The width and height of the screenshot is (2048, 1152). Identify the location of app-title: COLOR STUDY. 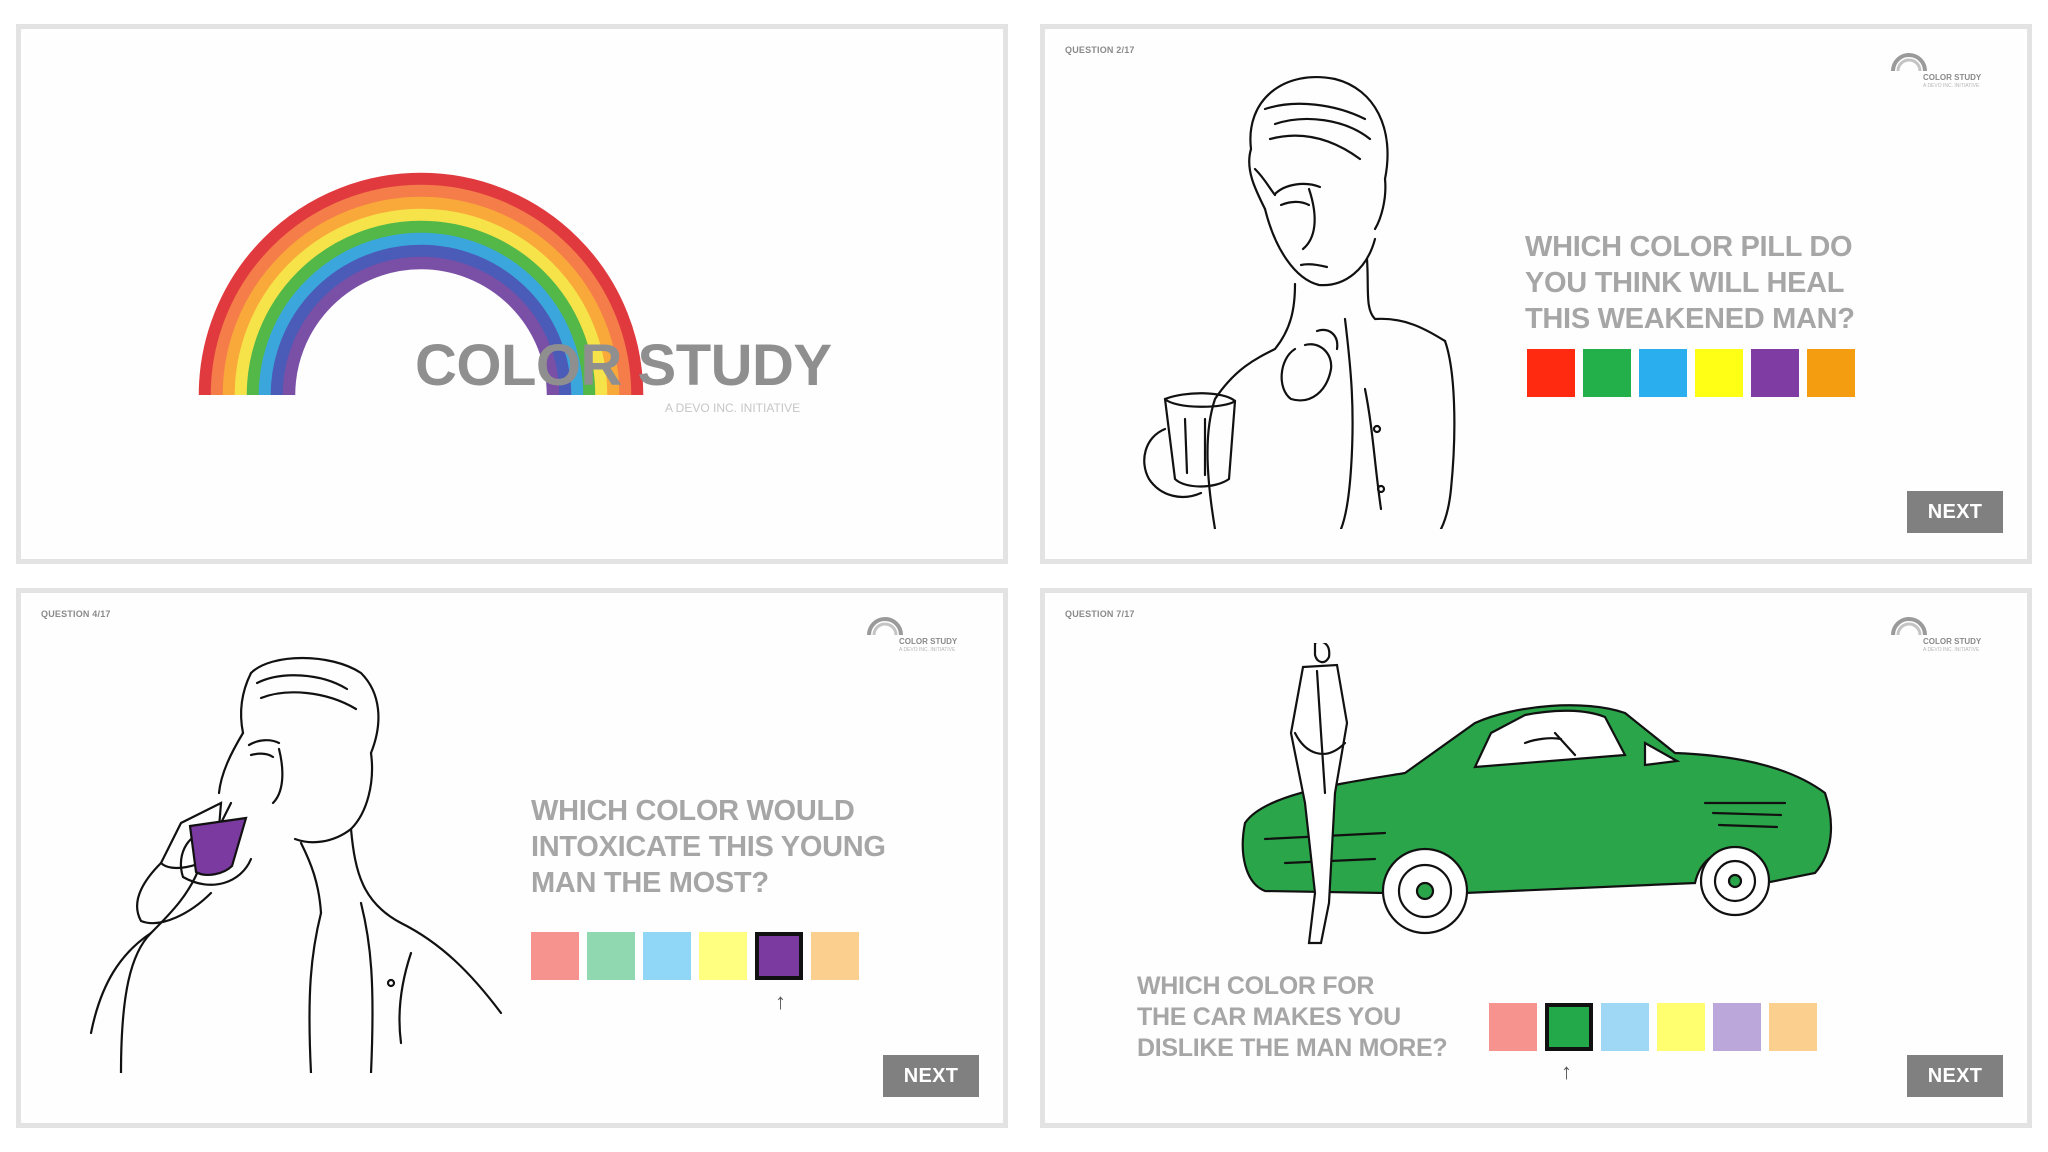
(623, 365).